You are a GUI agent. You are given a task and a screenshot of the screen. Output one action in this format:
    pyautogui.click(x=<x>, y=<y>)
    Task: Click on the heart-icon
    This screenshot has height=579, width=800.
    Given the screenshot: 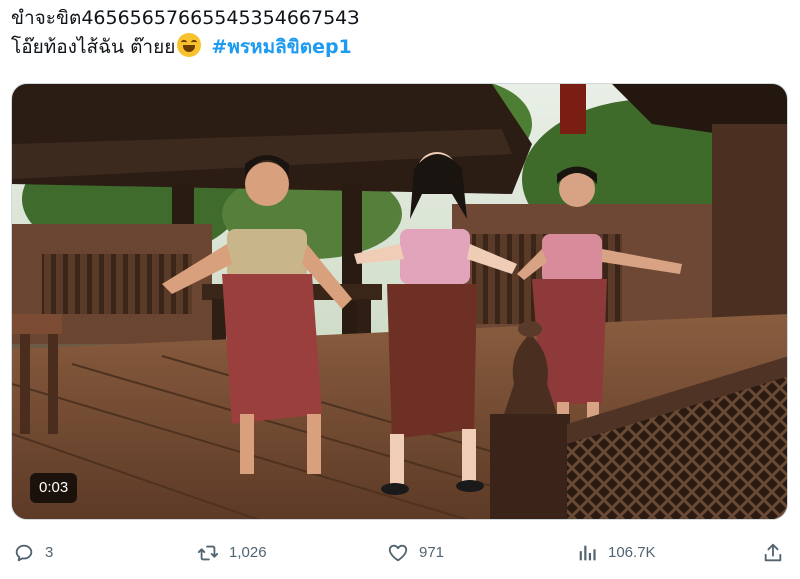 What is the action you would take?
    pyautogui.click(x=398, y=553)
    